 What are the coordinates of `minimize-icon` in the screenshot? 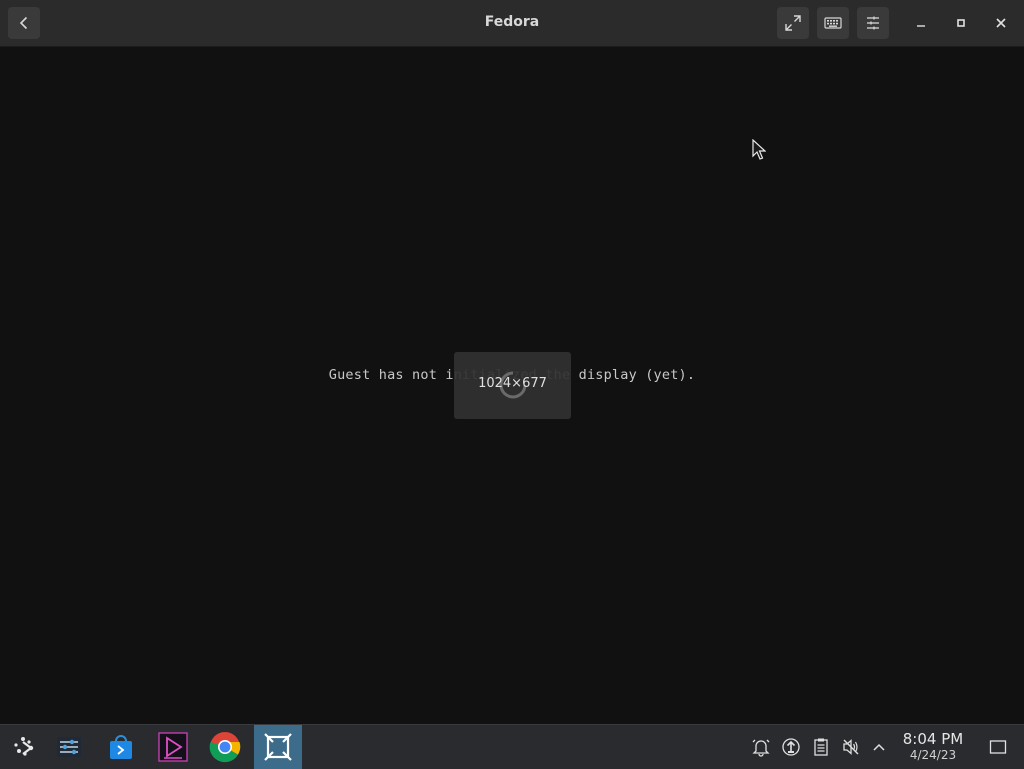 It's located at (921, 26).